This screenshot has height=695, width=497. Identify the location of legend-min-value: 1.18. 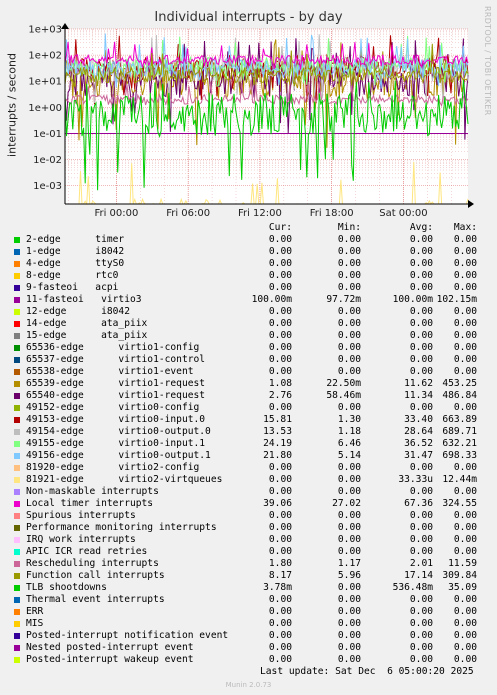
(349, 431).